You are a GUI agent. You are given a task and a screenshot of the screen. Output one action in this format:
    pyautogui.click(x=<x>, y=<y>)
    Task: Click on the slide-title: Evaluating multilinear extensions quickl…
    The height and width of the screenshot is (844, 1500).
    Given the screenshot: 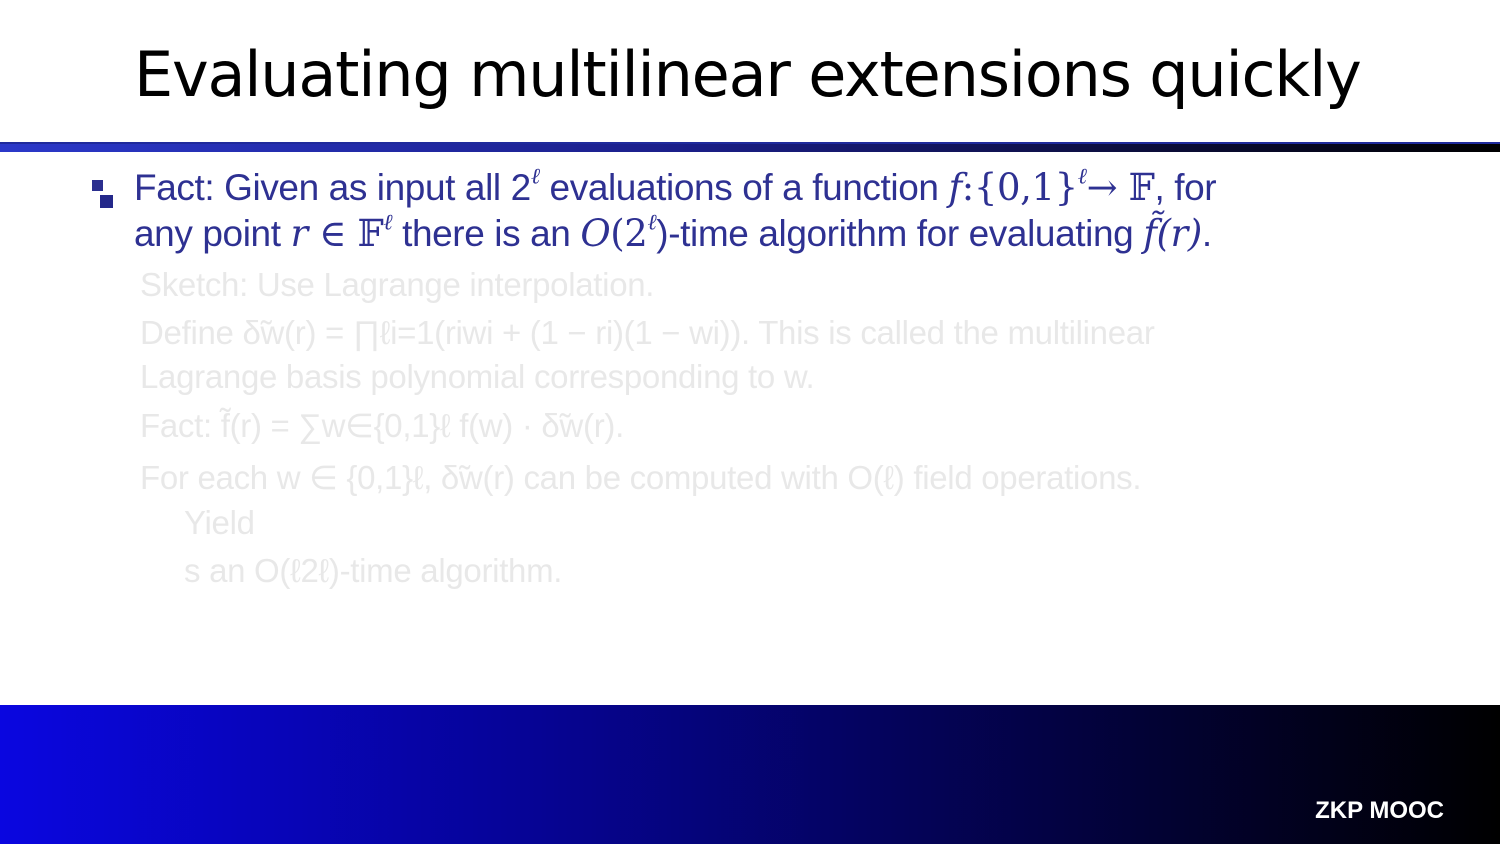 What is the action you would take?
    pyautogui.click(x=748, y=74)
    